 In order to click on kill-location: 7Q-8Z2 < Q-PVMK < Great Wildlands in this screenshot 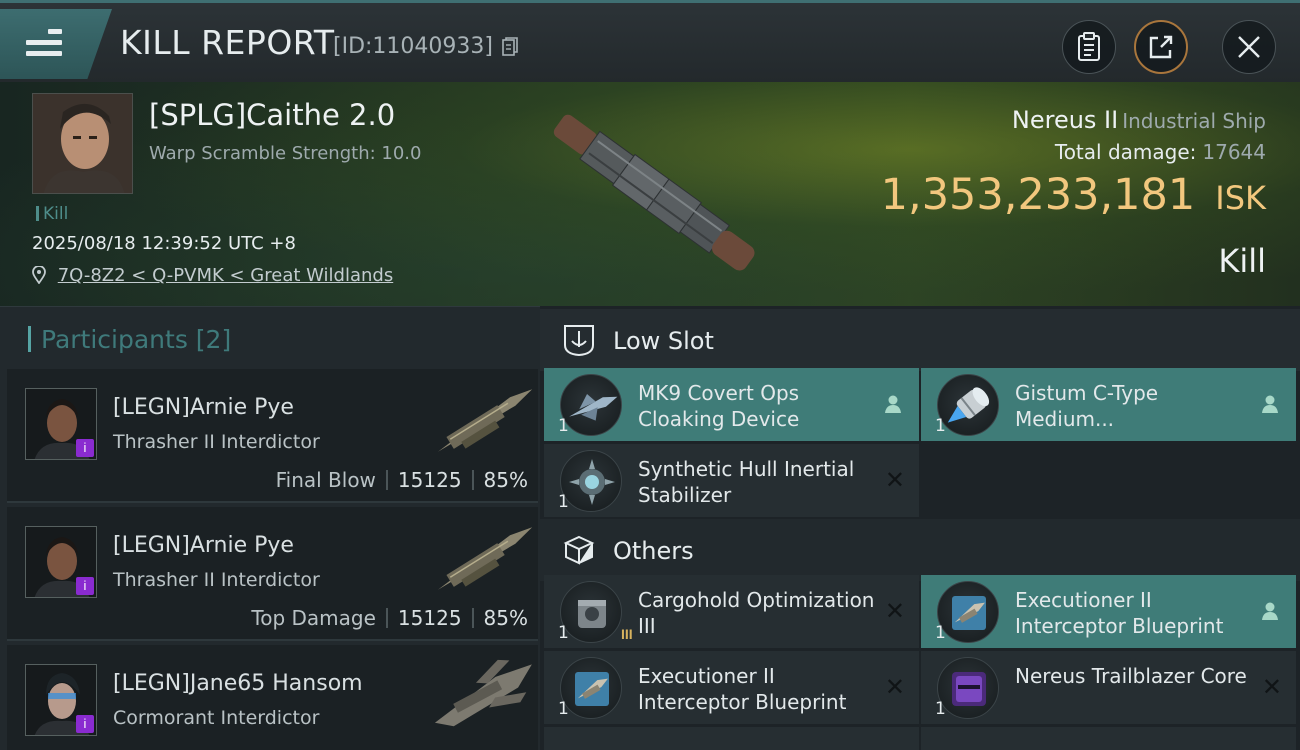, I will do `click(212, 275)`.